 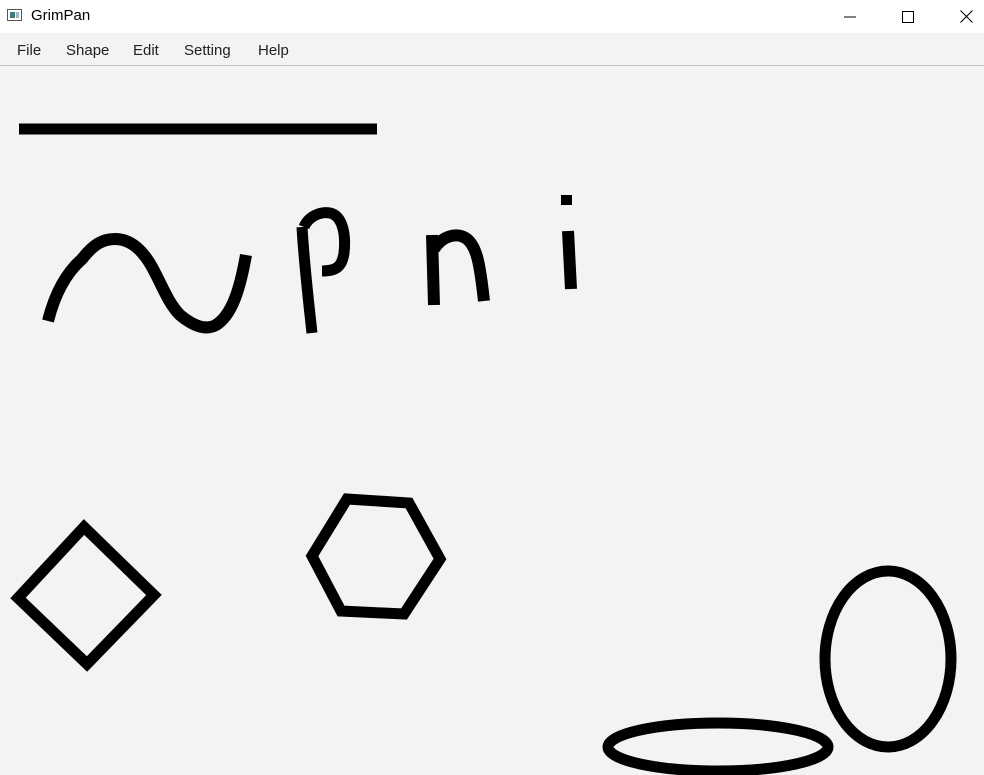 I want to click on shape-freehand-i-dot, so click(x=566, y=200).